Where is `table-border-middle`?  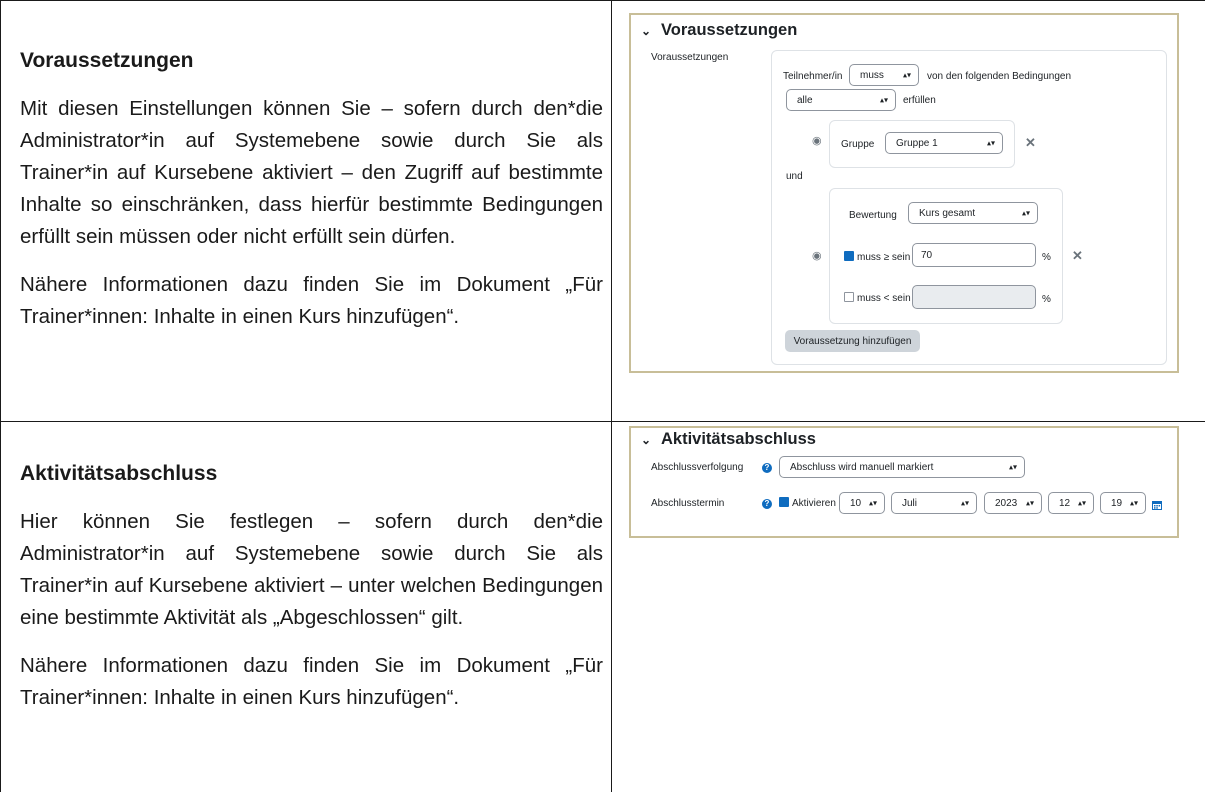
table-border-middle is located at coordinates (611, 396).